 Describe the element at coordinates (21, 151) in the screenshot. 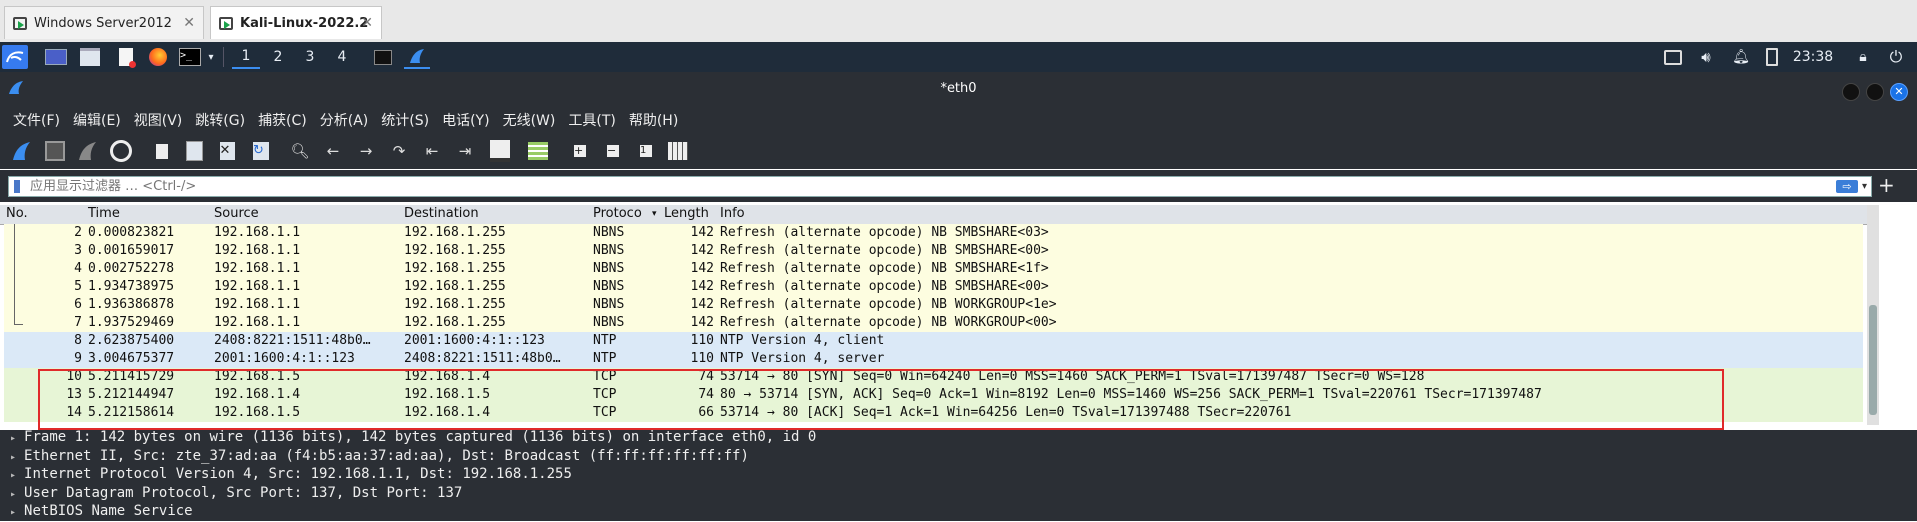

I see `start-capture-icon` at that location.